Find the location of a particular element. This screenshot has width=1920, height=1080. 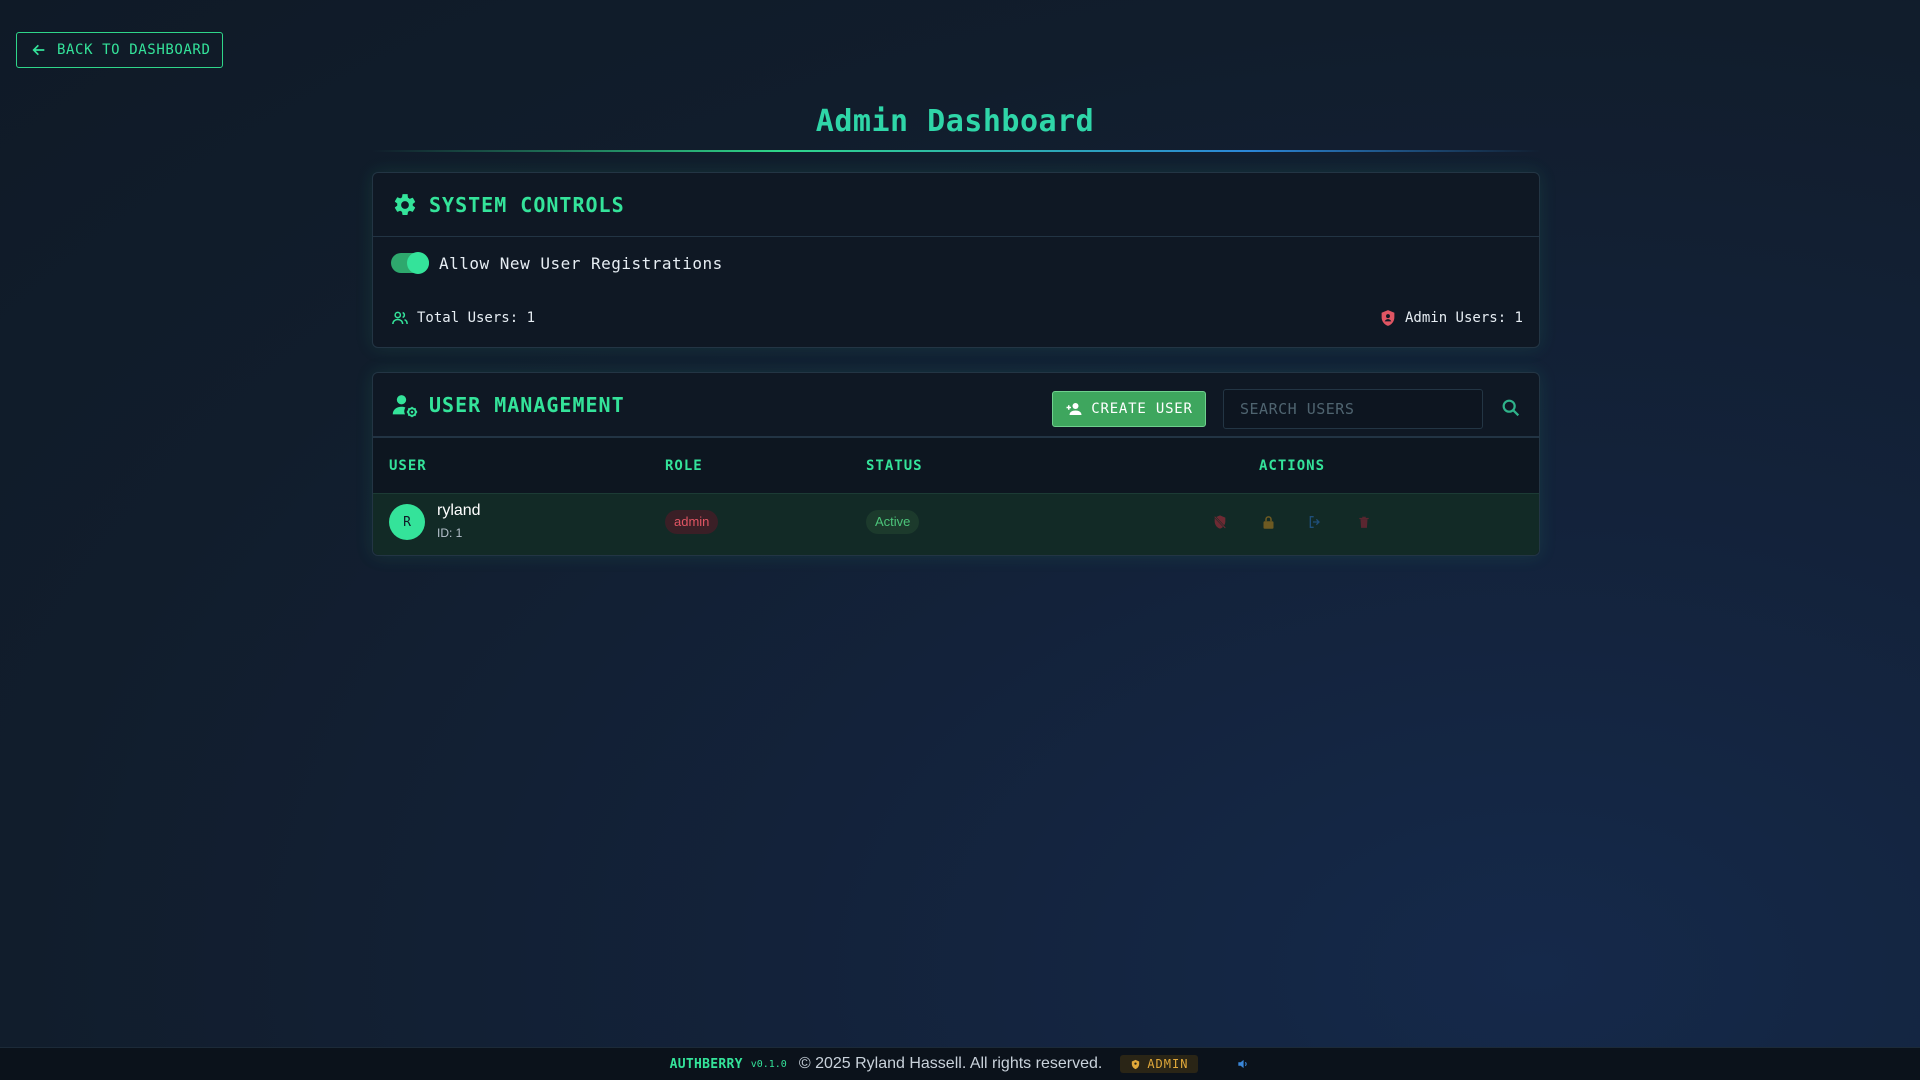

role-badge: admin is located at coordinates (692, 522).